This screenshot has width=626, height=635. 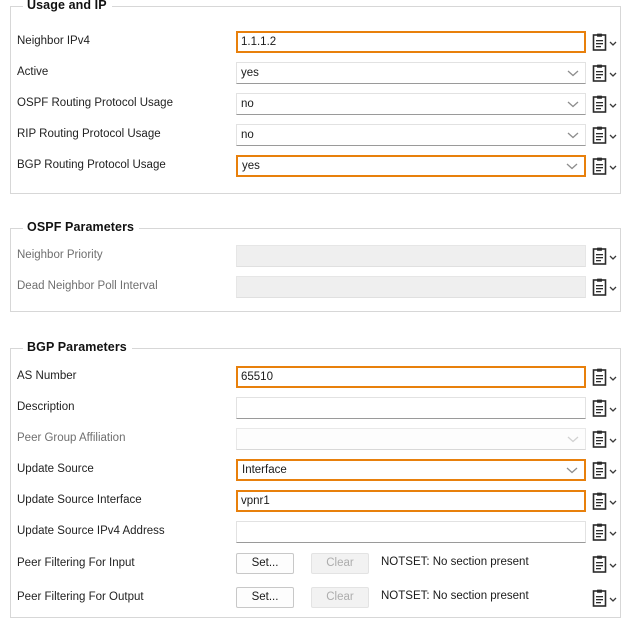 I want to click on input-update-source-interface, so click(x=411, y=501).